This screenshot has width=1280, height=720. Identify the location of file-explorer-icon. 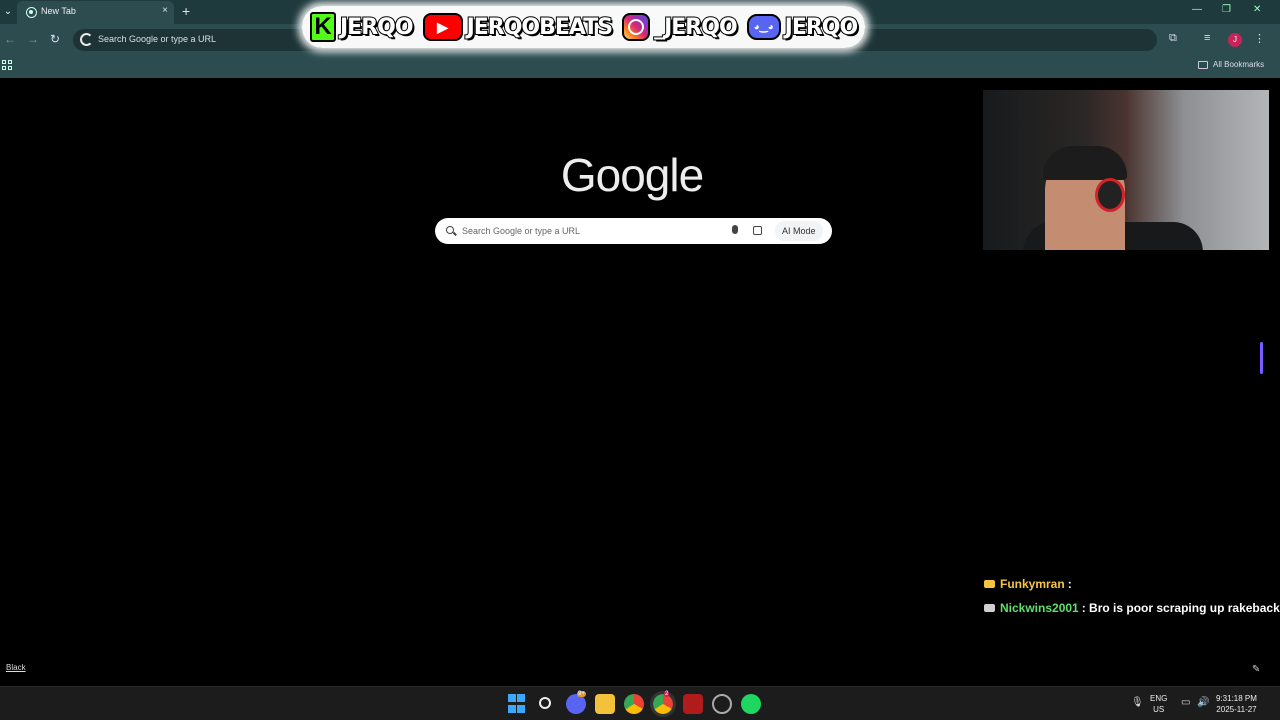
(605, 704).